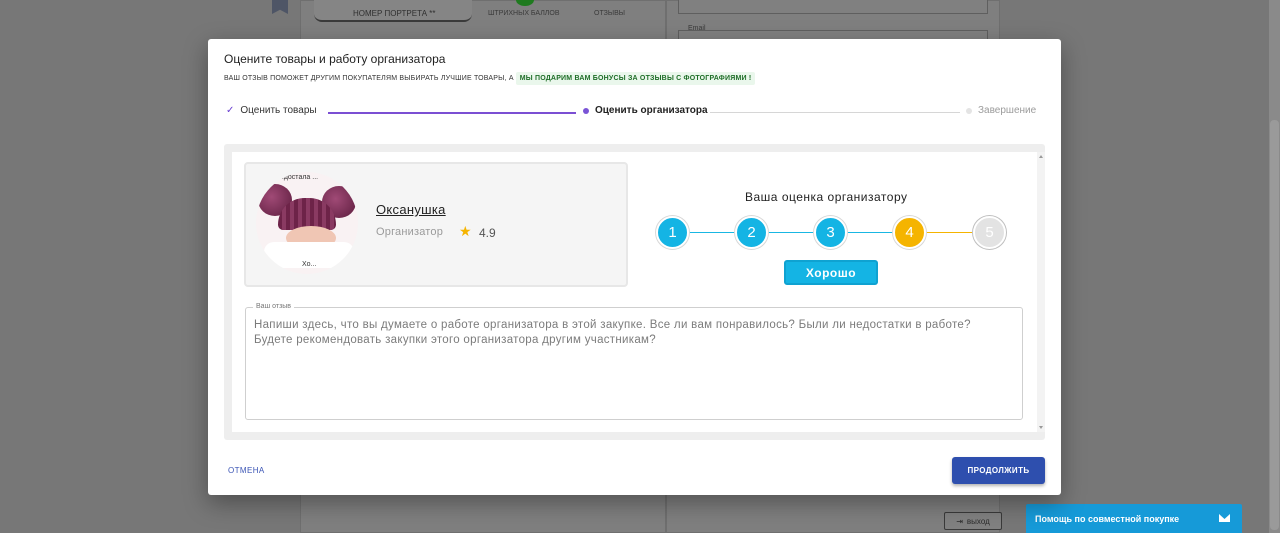  What do you see at coordinates (280, 7) in the screenshot?
I see `bookmark-icon` at bounding box center [280, 7].